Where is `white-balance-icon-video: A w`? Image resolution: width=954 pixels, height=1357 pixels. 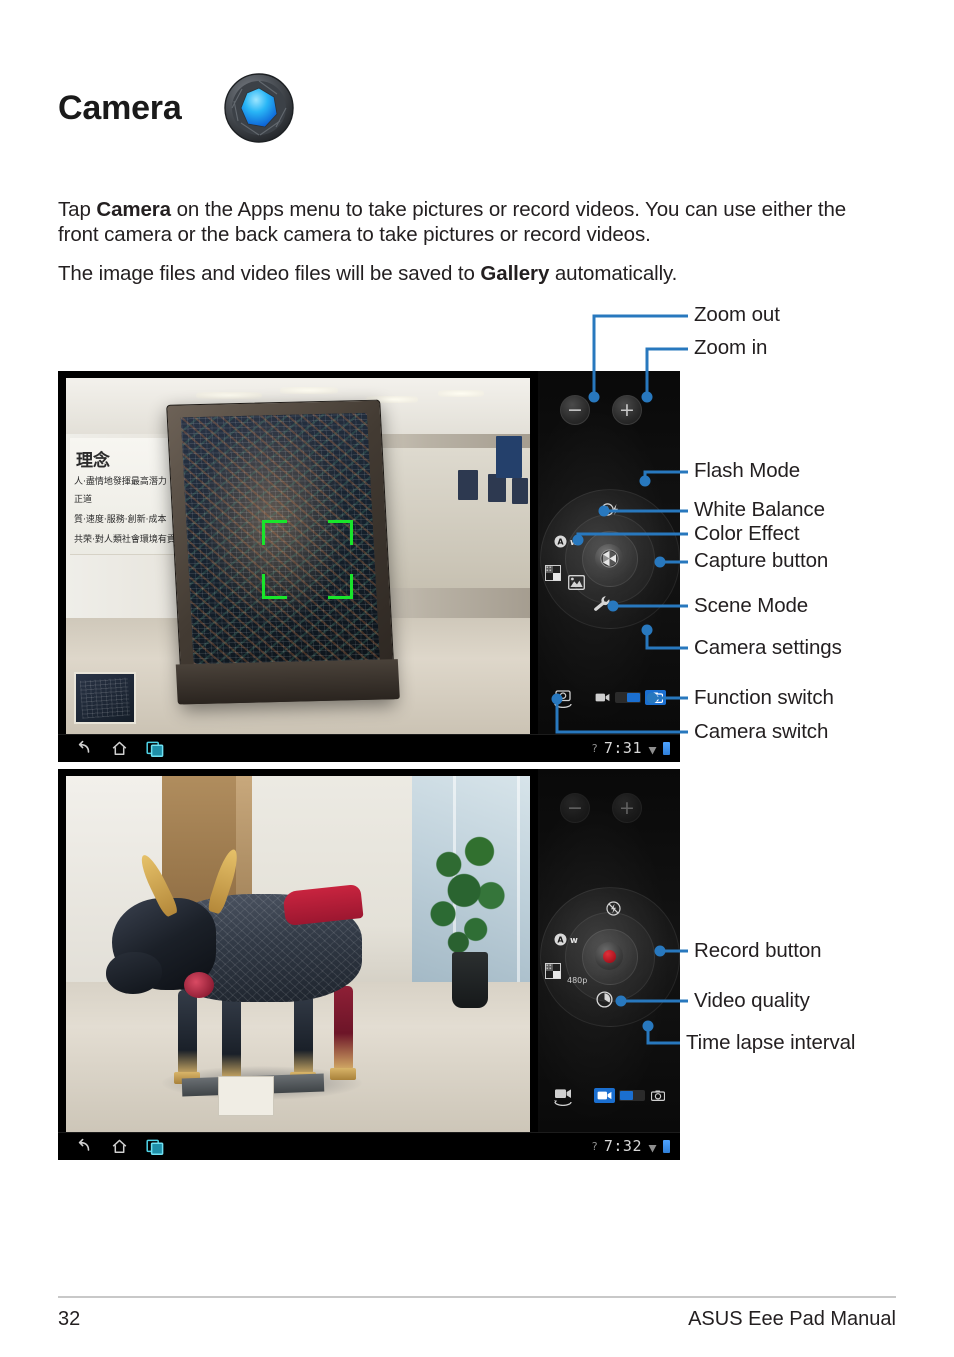 white-balance-icon-video: A w is located at coordinates (566, 940).